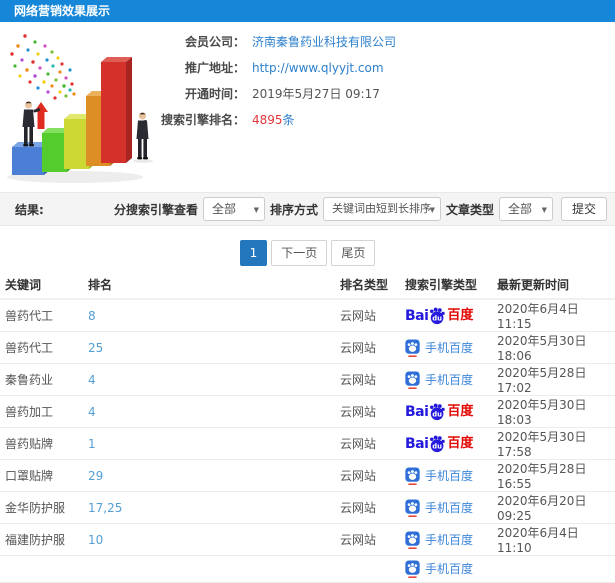 The width and height of the screenshot is (615, 583). I want to click on engine-filter-label: 分搜索引擎查看, so click(155, 209).